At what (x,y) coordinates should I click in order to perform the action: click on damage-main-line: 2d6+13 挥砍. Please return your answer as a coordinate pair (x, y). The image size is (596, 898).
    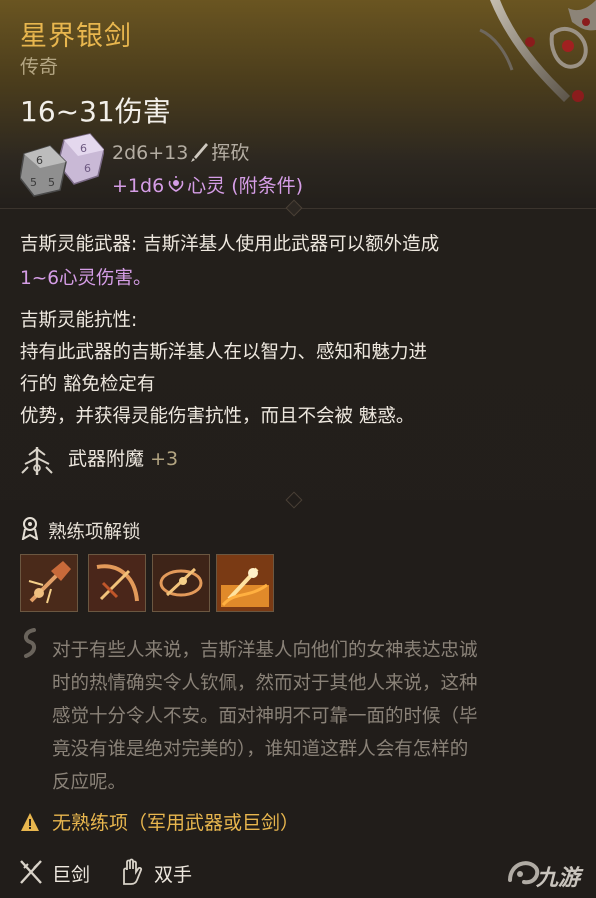
    Looking at the image, I should click on (180, 151).